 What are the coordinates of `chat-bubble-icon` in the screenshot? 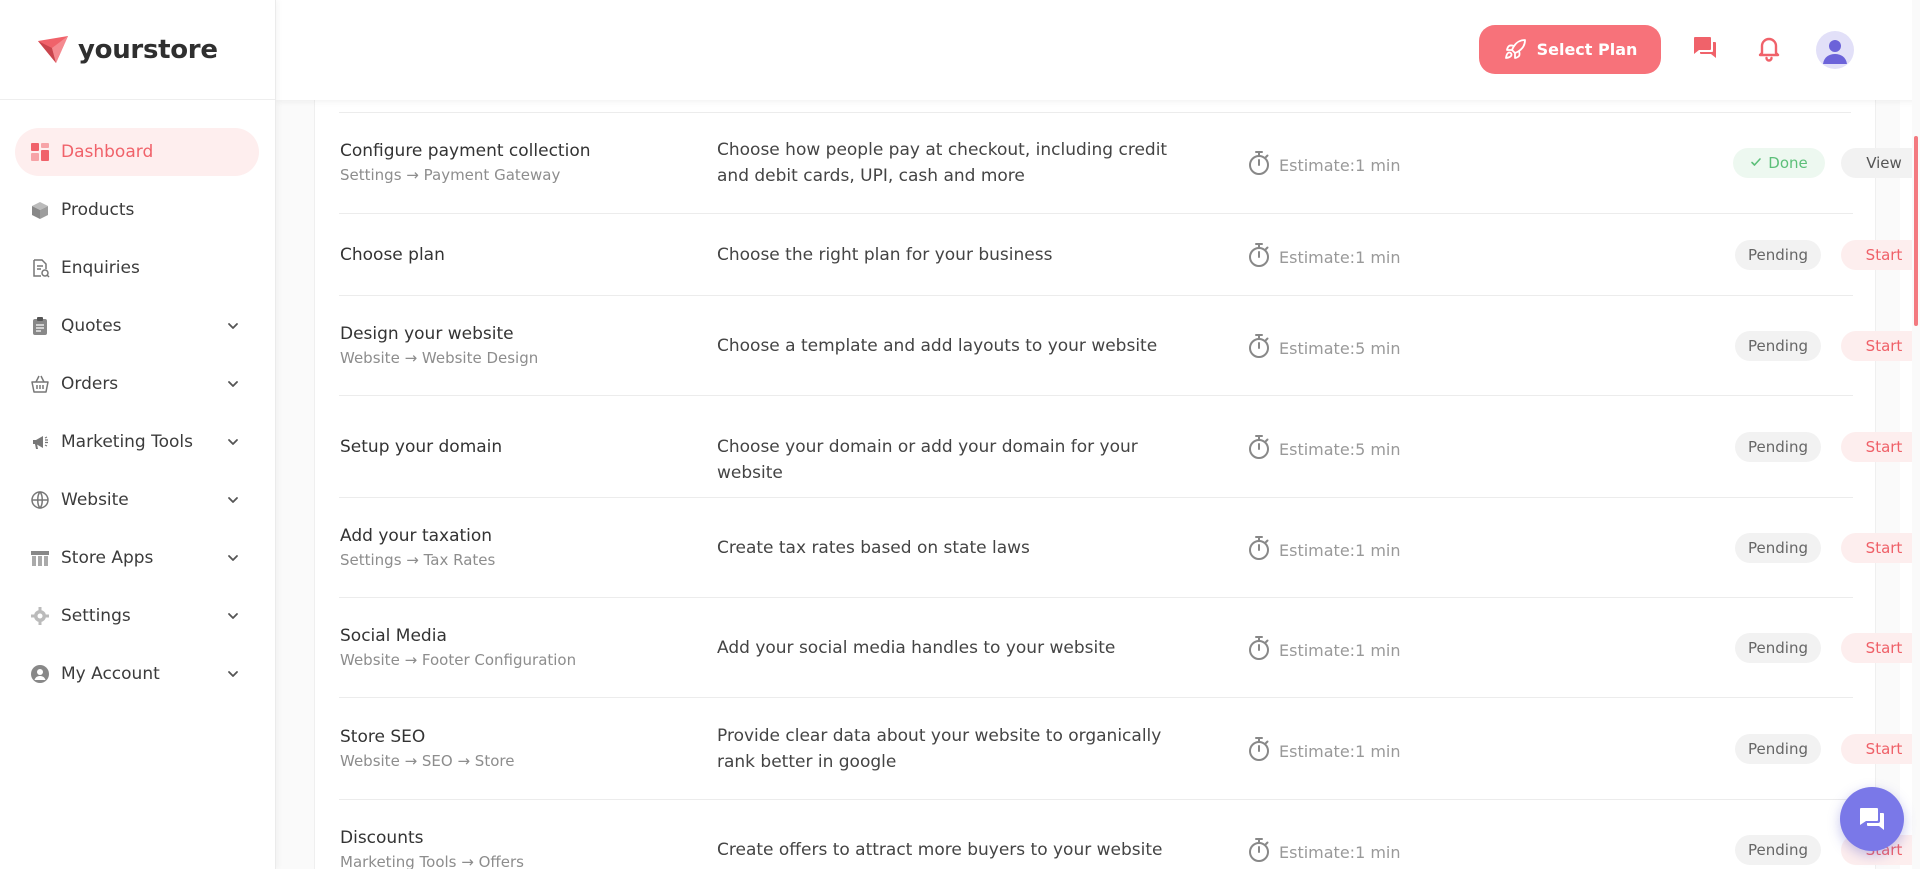 It's located at (1872, 819).